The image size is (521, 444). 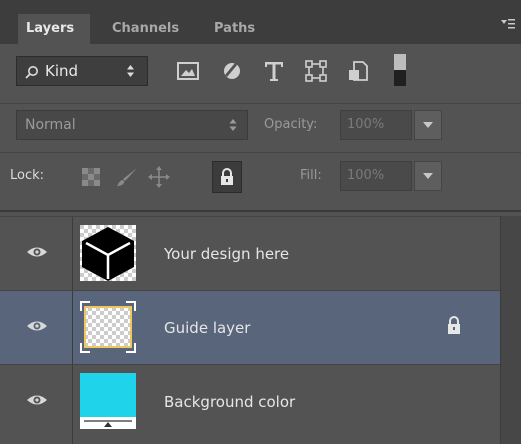 What do you see at coordinates (91, 177) in the screenshot?
I see `lock-transparent-pixels-icon` at bounding box center [91, 177].